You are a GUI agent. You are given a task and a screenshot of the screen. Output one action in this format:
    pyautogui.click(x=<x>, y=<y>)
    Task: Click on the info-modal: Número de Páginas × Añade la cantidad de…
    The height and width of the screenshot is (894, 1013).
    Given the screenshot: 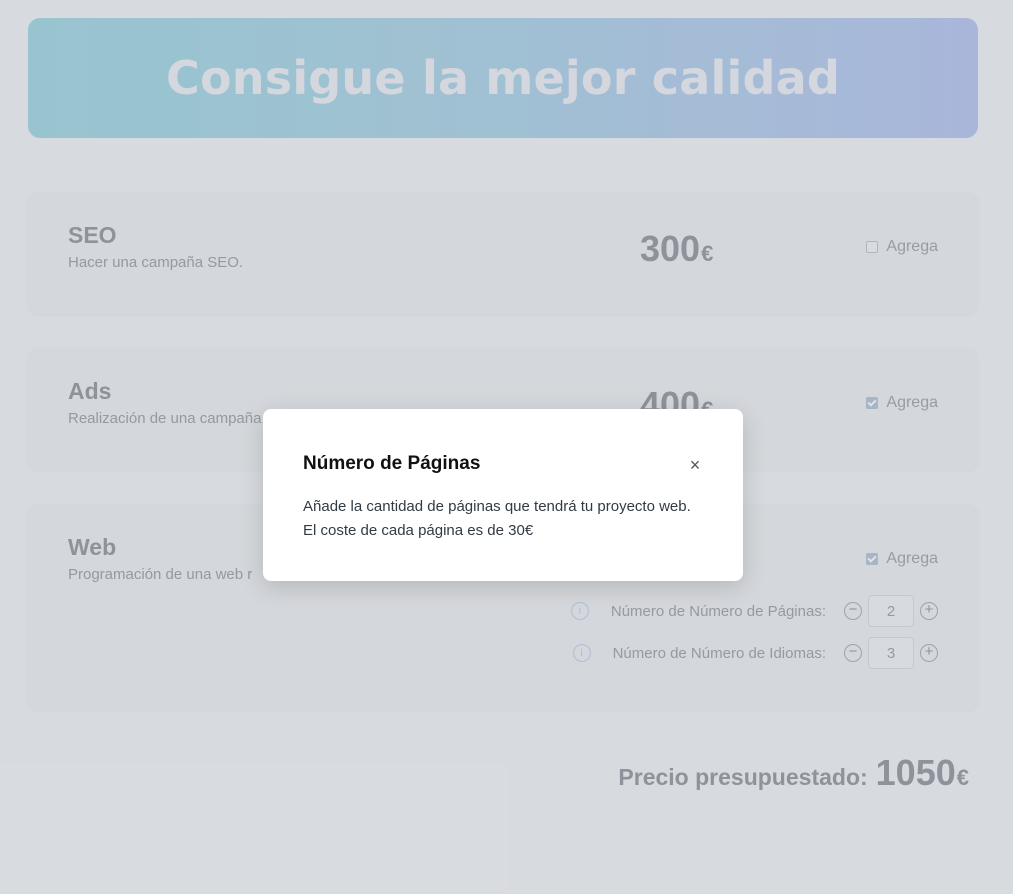 What is the action you would take?
    pyautogui.click(x=503, y=495)
    